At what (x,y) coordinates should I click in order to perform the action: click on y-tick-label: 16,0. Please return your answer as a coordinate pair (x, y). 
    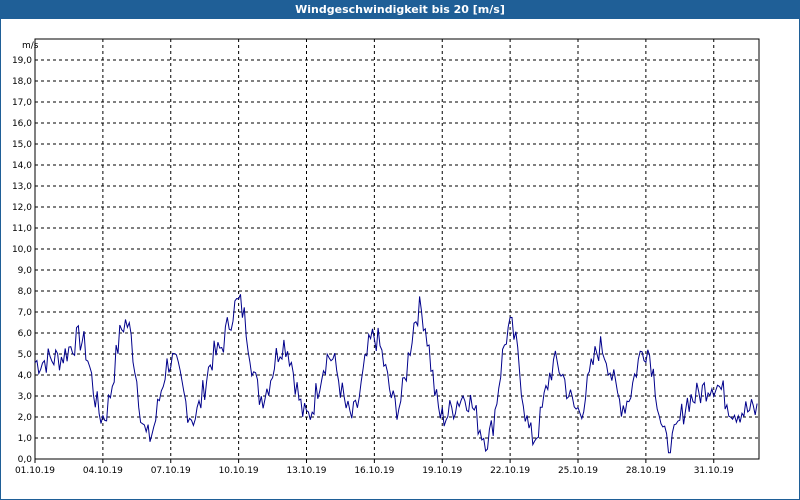
    Looking at the image, I should click on (22, 124).